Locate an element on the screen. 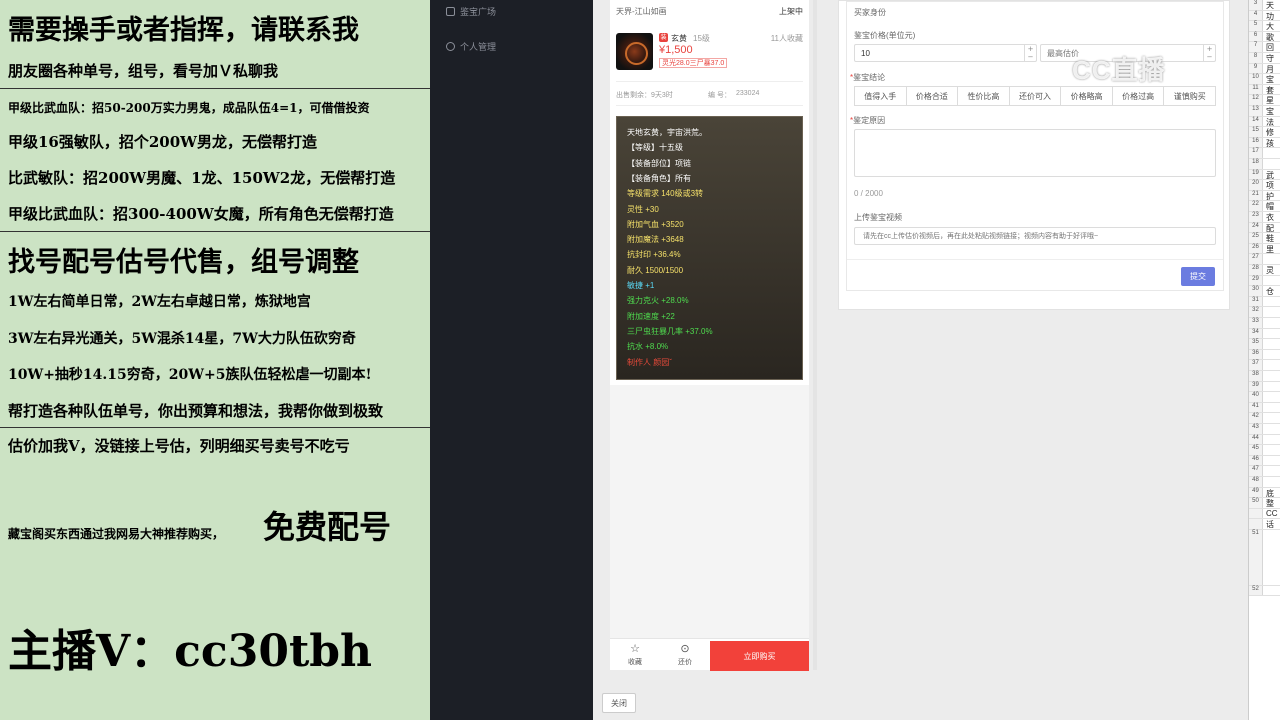 This screenshot has height=720, width=1280. sheet-row: 28 灵 is located at coordinates (1264, 270).